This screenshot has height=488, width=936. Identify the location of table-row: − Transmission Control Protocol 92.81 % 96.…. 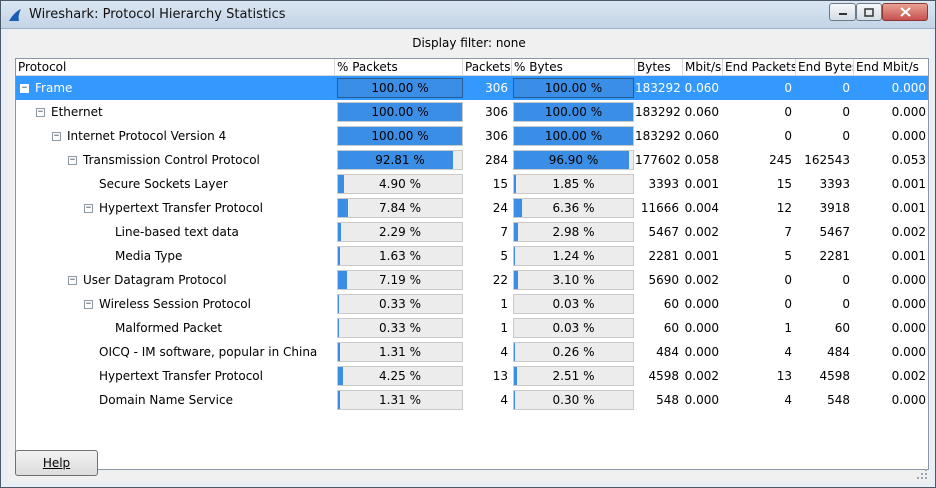
(472, 160).